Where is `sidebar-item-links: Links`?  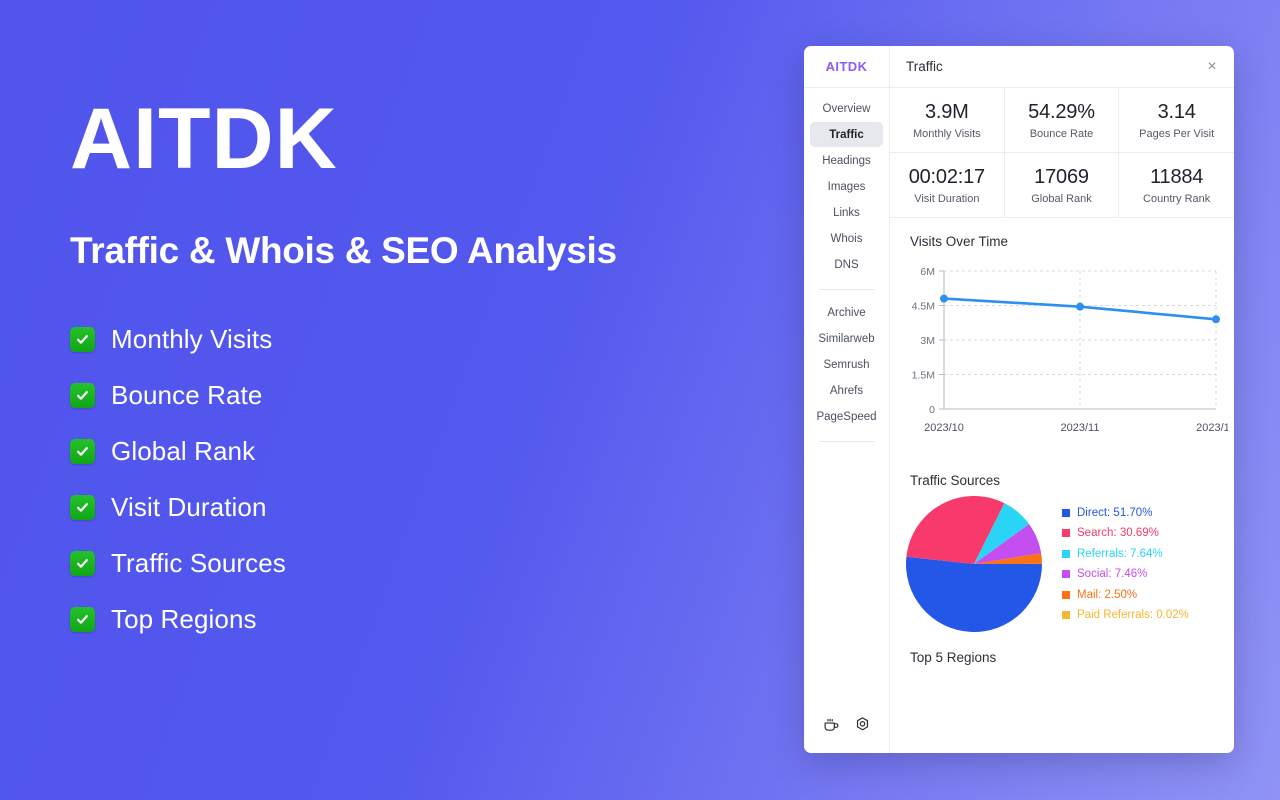
sidebar-item-links: Links is located at coordinates (846, 212).